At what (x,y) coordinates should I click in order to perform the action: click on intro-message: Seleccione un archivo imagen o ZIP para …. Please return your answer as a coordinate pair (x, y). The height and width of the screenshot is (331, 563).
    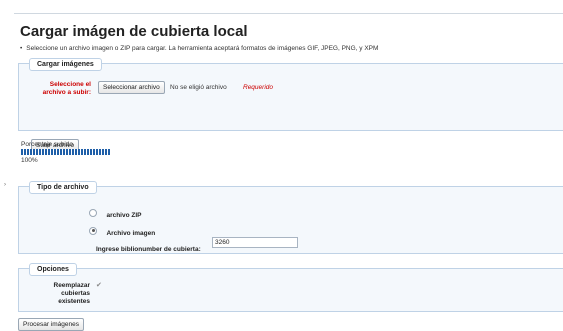
    Looking at the image, I should click on (202, 48).